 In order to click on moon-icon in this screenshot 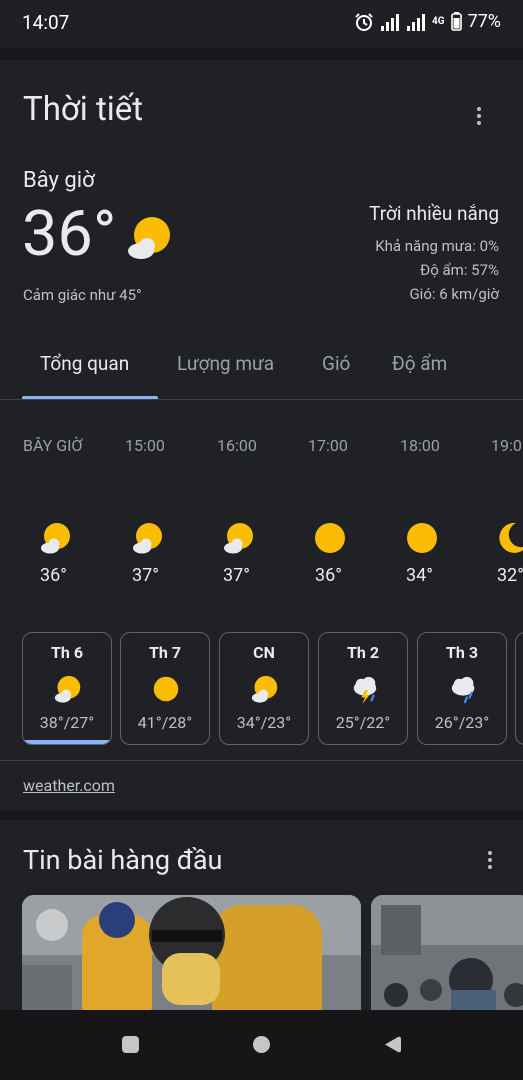, I will do `click(509, 540)`.